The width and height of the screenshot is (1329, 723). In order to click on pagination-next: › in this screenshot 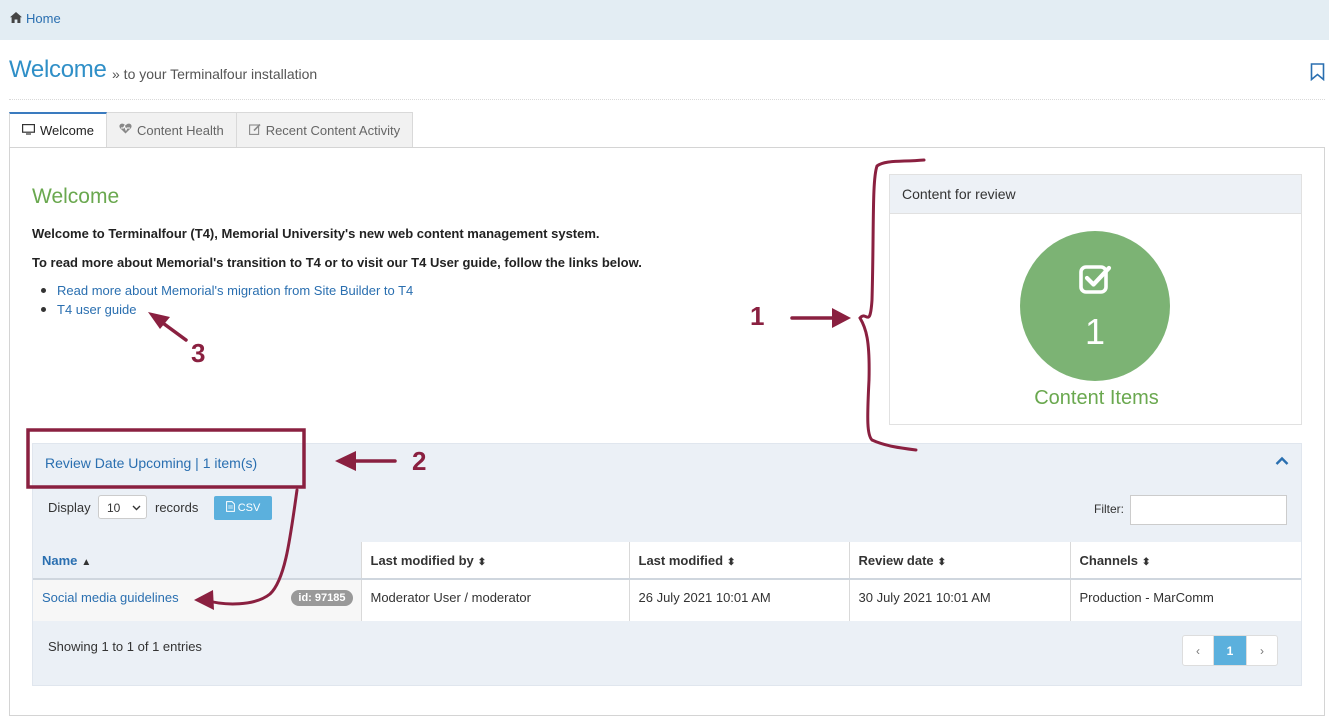, I will do `click(1261, 650)`.